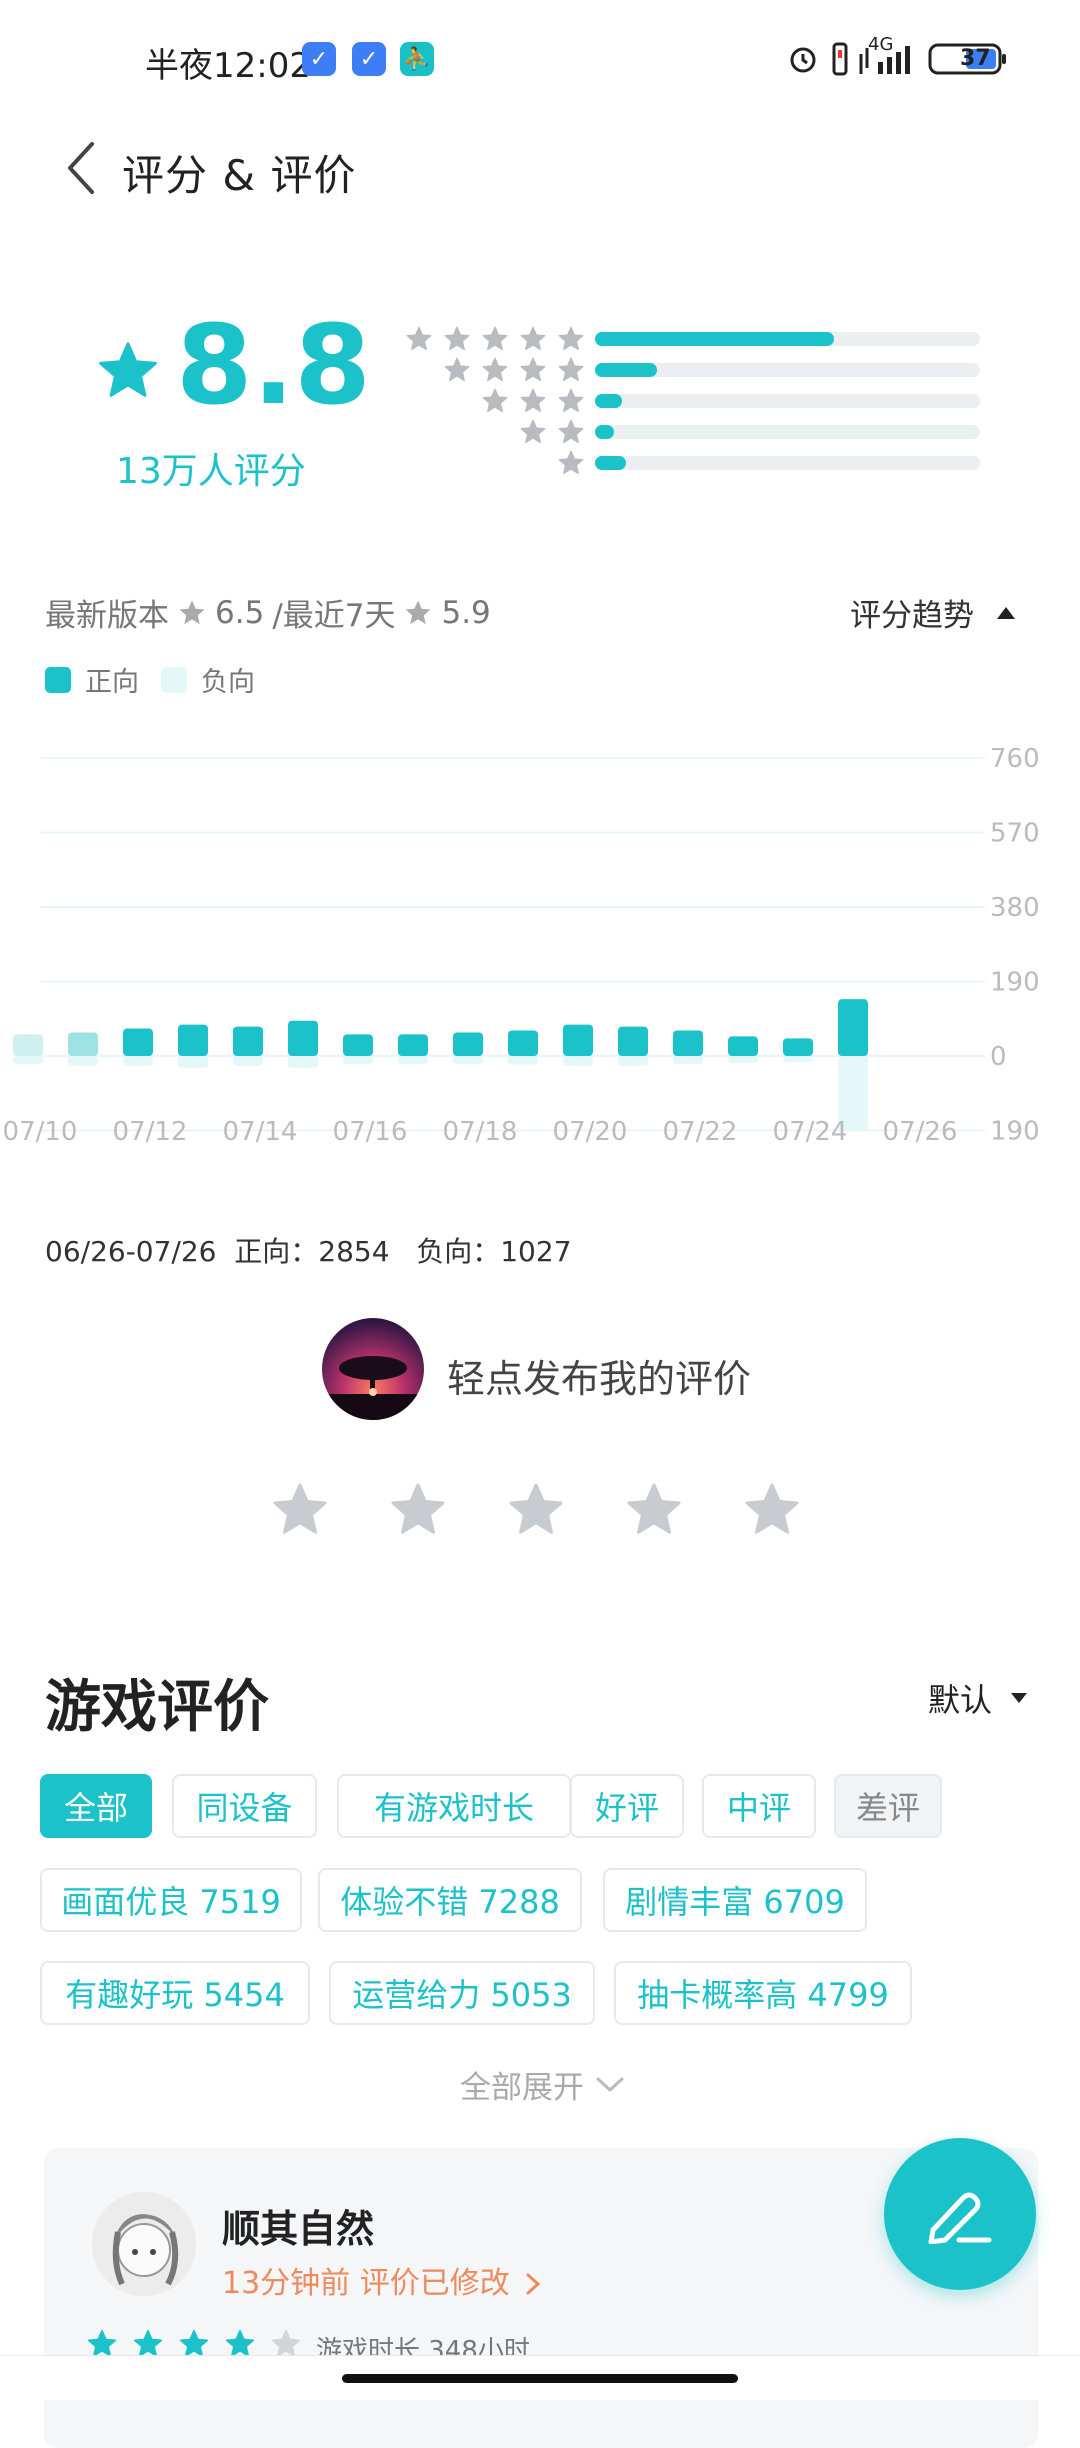  Describe the element at coordinates (370, 1132) in the screenshot. I see `x-tick-label: 07/16` at that location.